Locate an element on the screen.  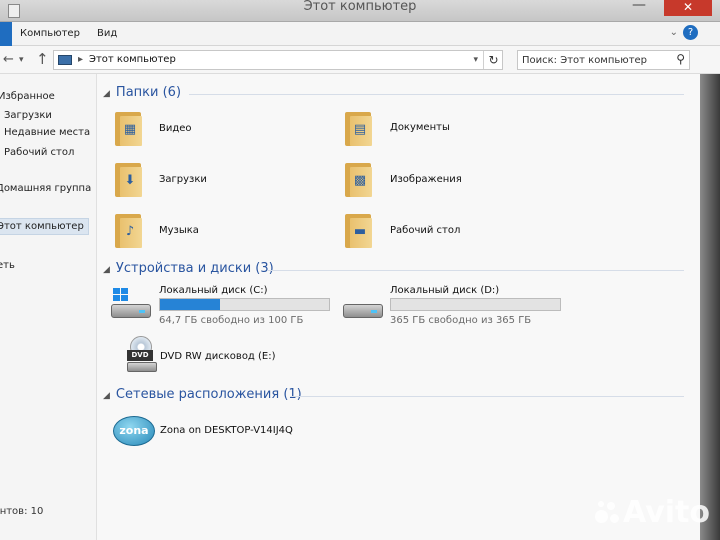
group-title: Сетевые расположения (1) is located at coordinates (208, 394).